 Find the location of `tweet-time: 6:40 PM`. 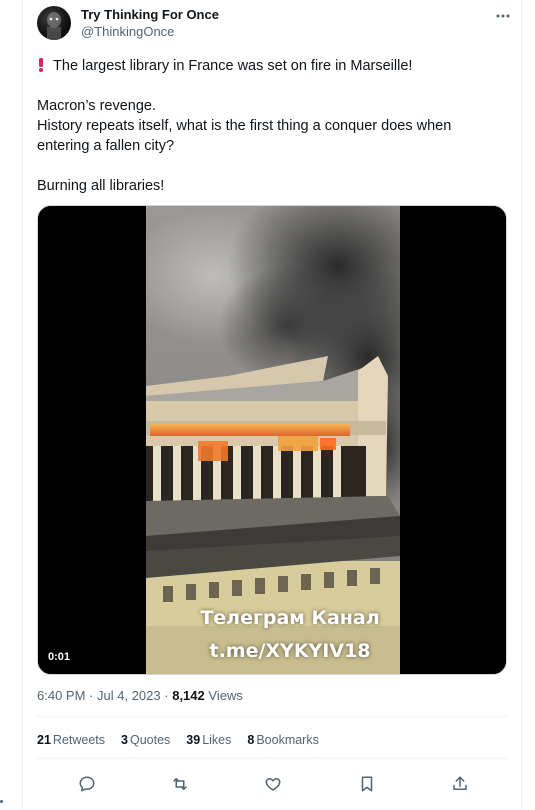

tweet-time: 6:40 PM is located at coordinates (61, 695).